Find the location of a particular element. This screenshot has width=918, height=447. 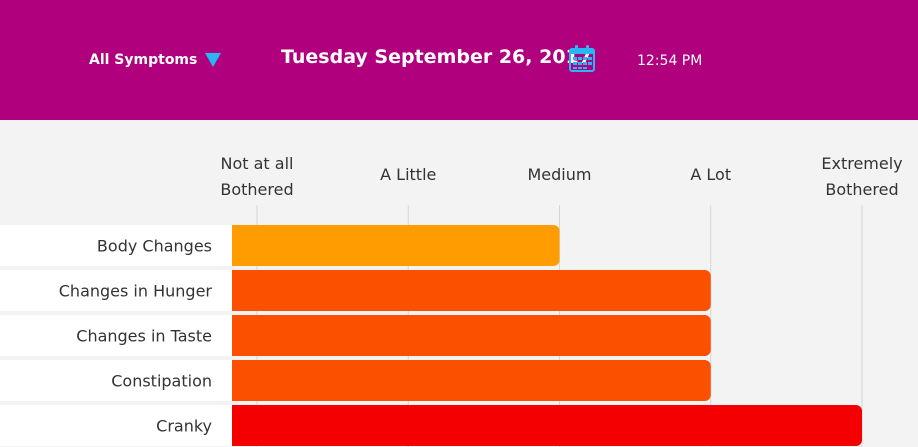

symptom-filter-label: All Symptoms is located at coordinates (143, 60).